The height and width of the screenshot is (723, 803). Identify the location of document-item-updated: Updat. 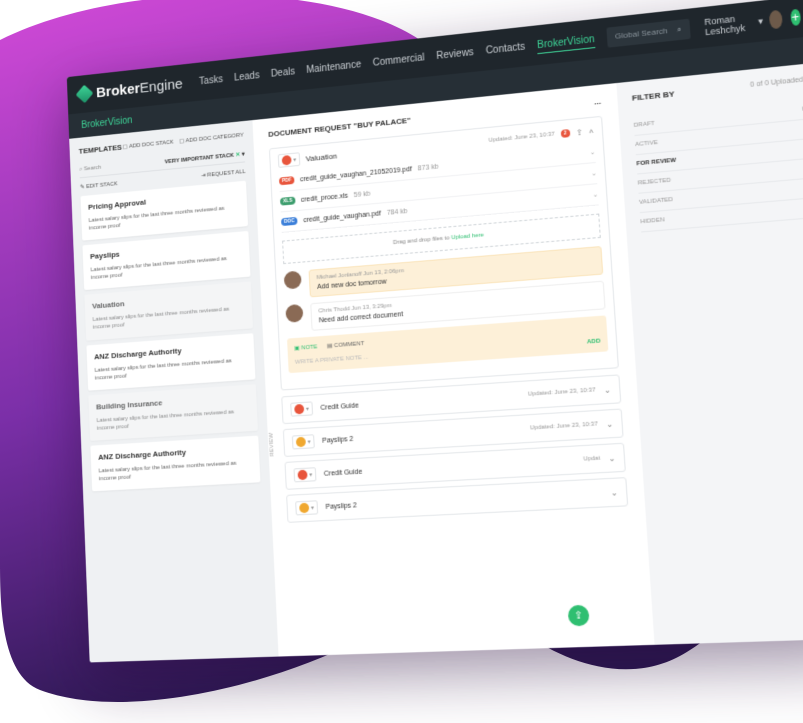
(592, 459).